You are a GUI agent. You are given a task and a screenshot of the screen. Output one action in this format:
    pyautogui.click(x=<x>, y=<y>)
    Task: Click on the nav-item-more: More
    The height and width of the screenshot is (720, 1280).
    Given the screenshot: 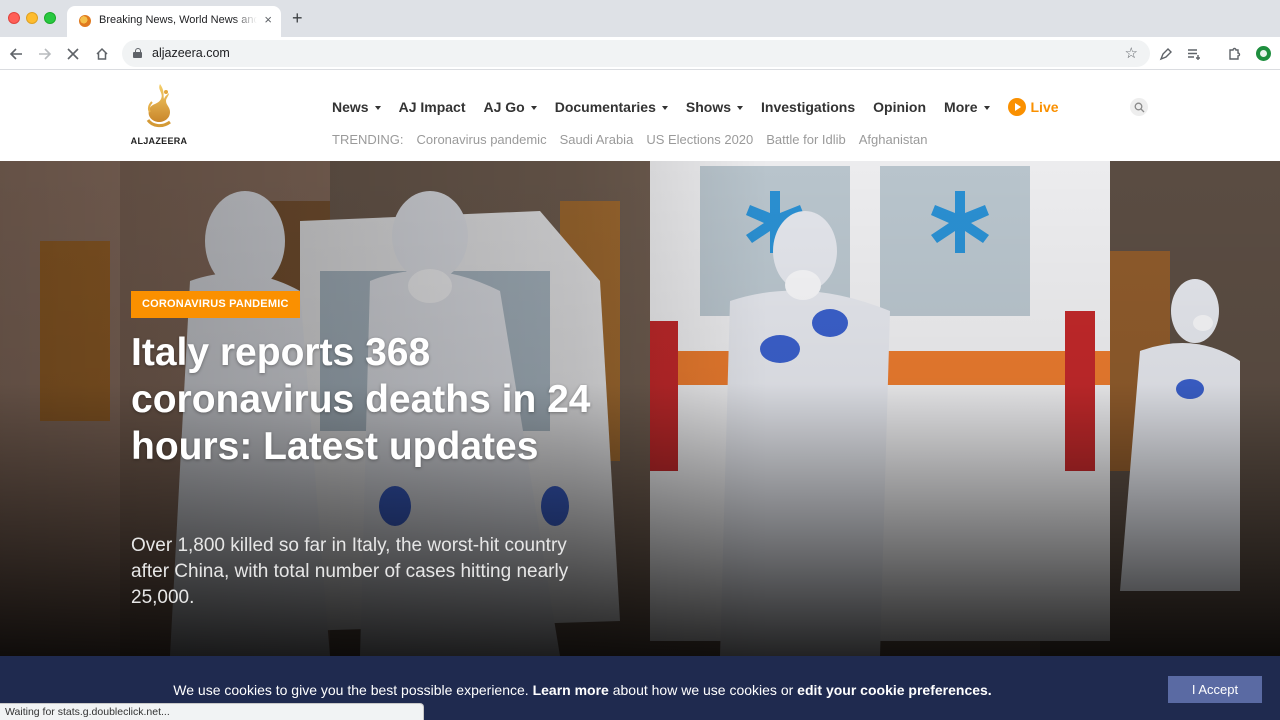 What is the action you would take?
    pyautogui.click(x=967, y=107)
    